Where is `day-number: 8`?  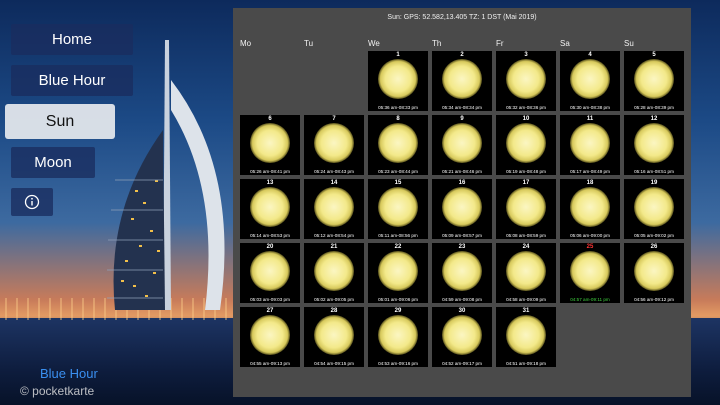
day-number: 8 is located at coordinates (398, 119).